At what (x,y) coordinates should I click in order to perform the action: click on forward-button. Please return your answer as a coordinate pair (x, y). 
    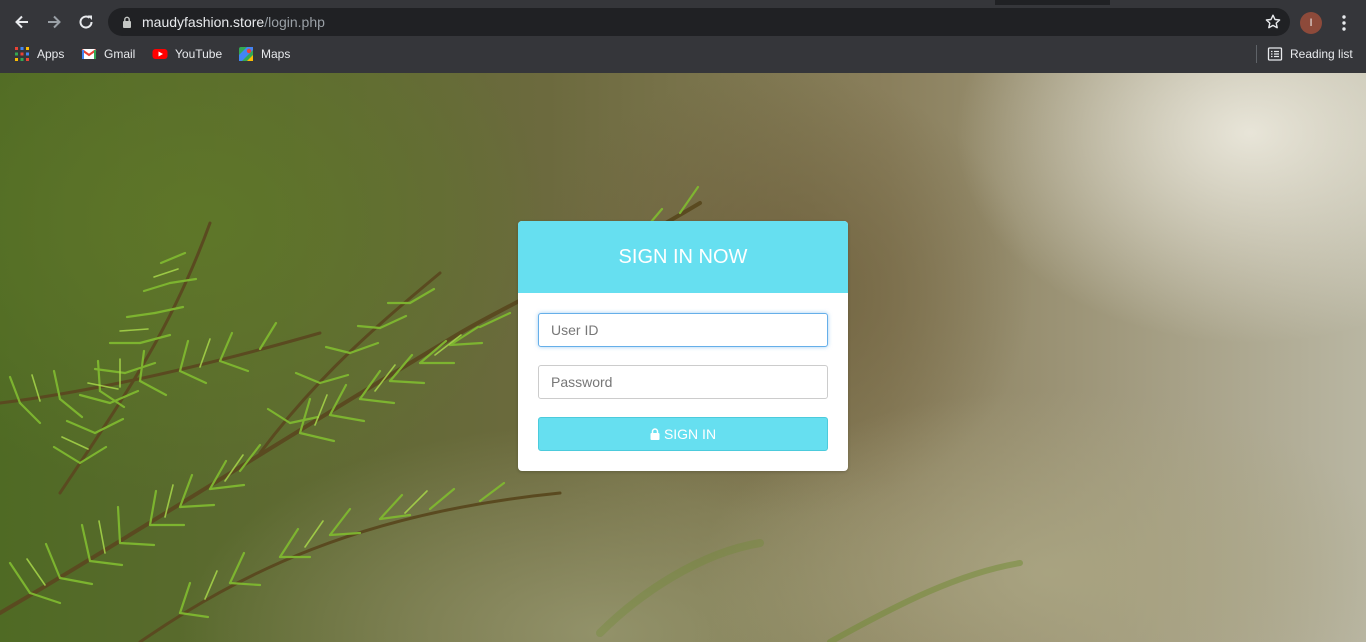
    Looking at the image, I should click on (54, 22).